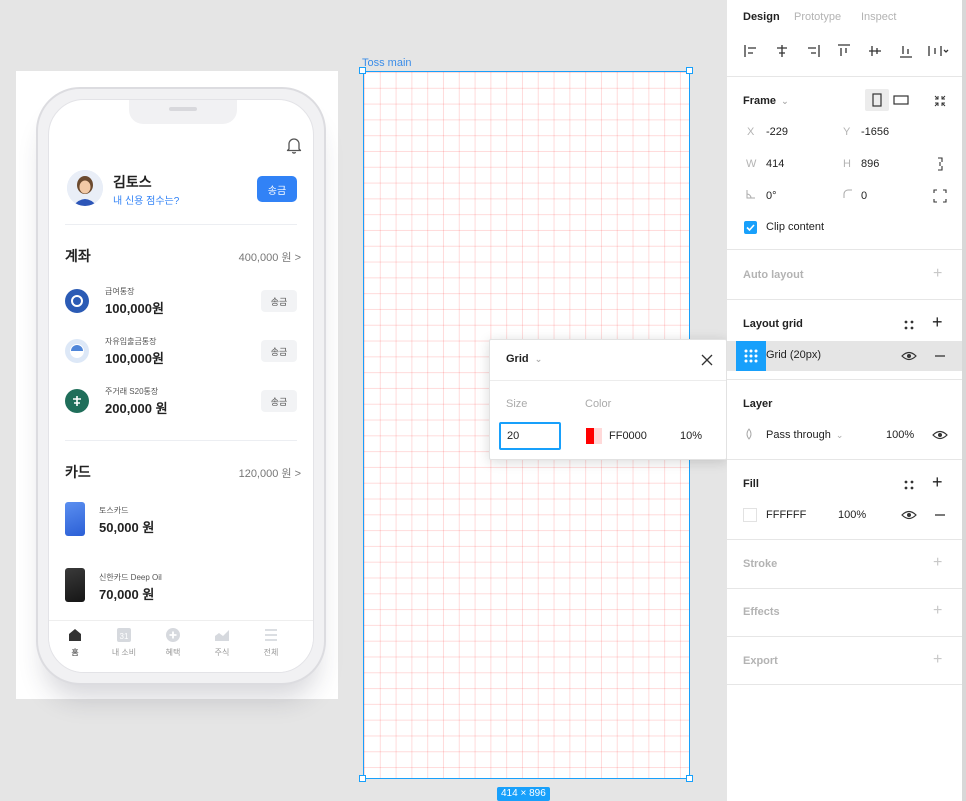 The height and width of the screenshot is (801, 966). Describe the element at coordinates (771, 196) in the screenshot. I see `rotation-input: 0°` at that location.